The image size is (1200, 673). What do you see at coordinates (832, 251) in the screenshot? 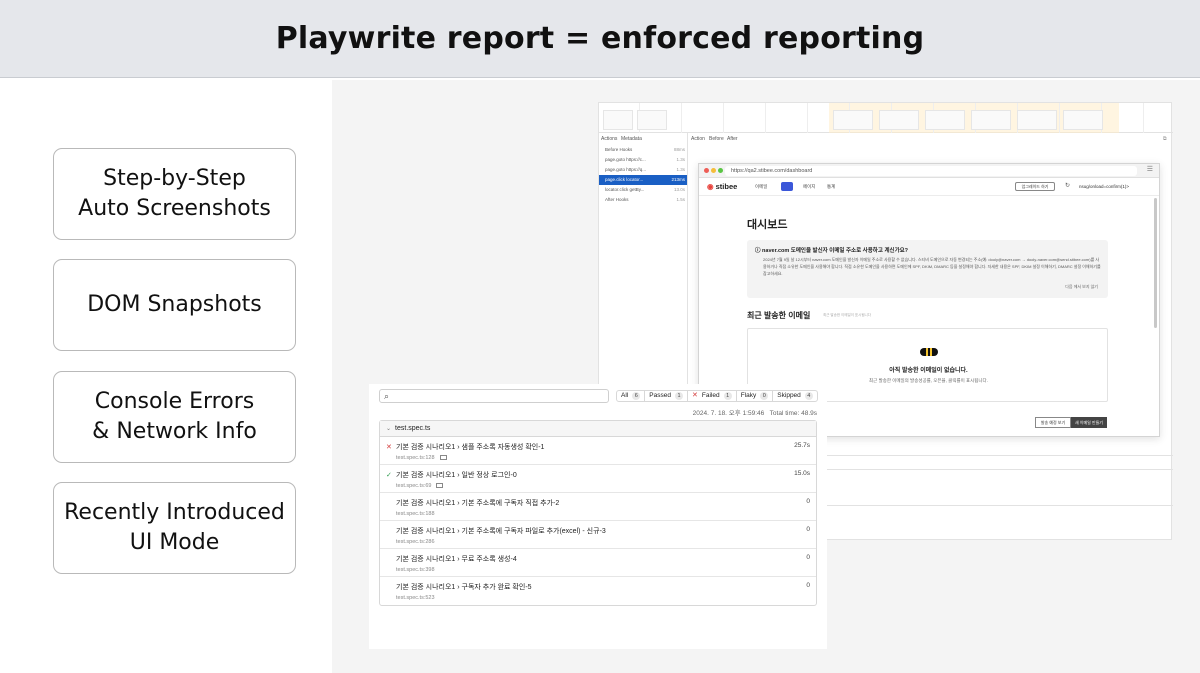
I see `notice-title: ⓘ naver.com 도메인을 발신자 이메일 주소로 사용하고 계신가요?` at bounding box center [832, 251].